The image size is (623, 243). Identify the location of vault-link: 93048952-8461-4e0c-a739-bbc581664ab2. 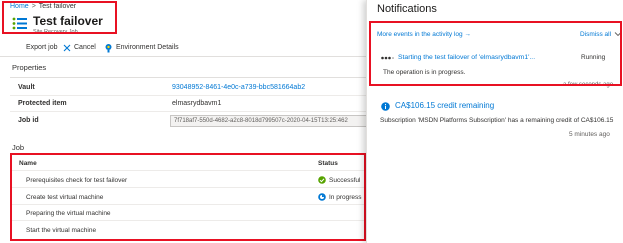
(238, 87).